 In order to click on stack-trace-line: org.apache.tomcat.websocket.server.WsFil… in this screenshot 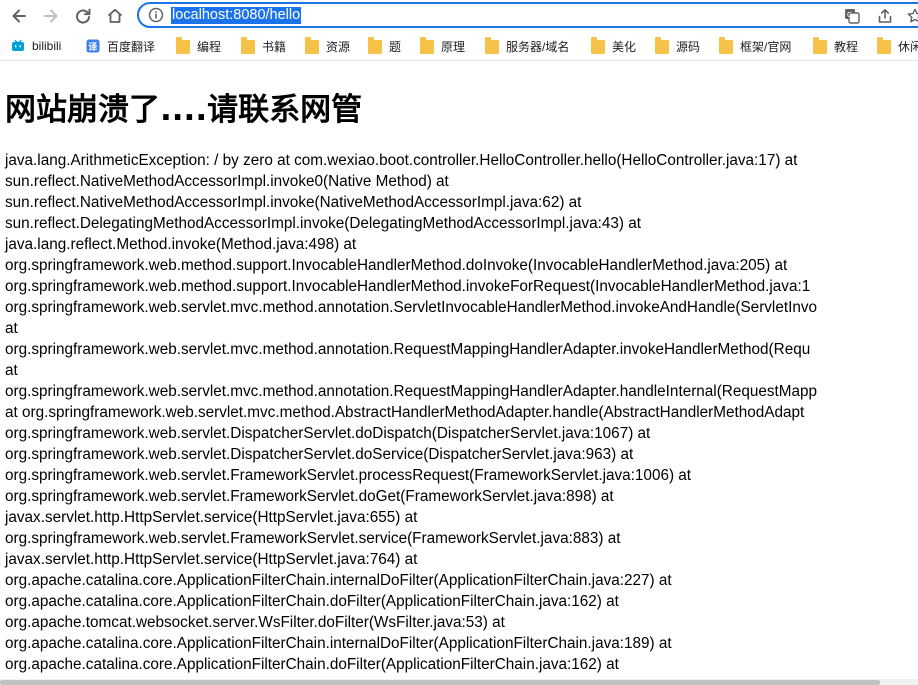, I will do `click(255, 622)`.